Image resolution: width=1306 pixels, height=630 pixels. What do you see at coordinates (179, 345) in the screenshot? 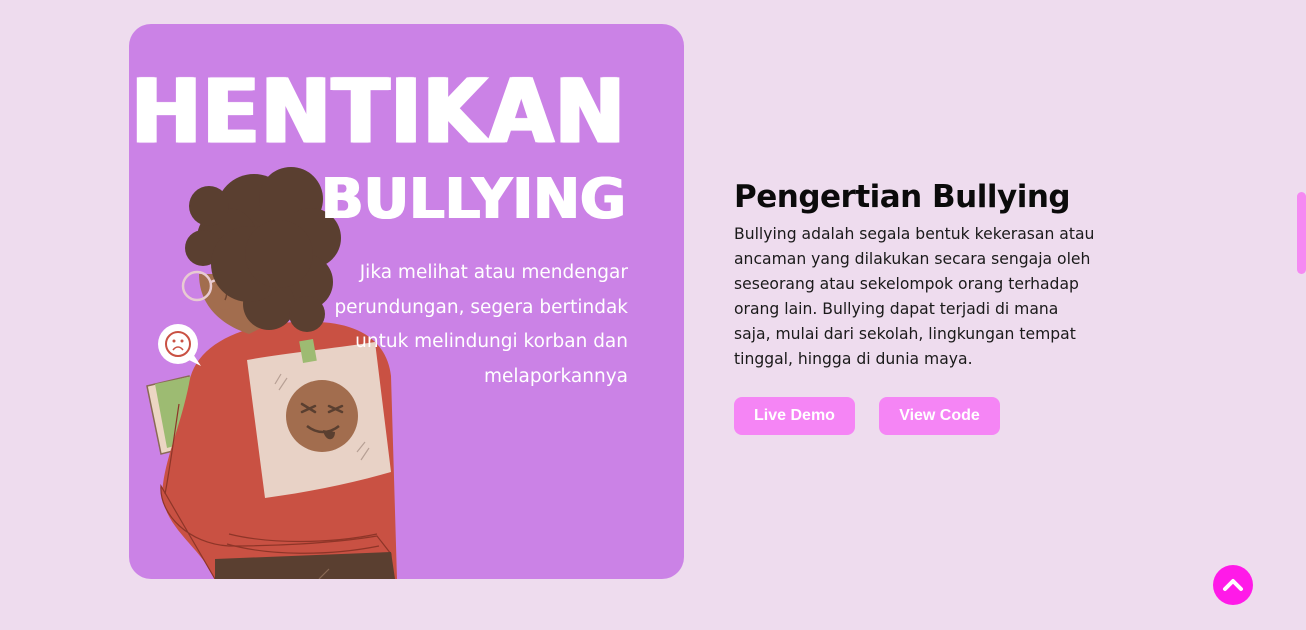
I see `sad-face-icon` at bounding box center [179, 345].